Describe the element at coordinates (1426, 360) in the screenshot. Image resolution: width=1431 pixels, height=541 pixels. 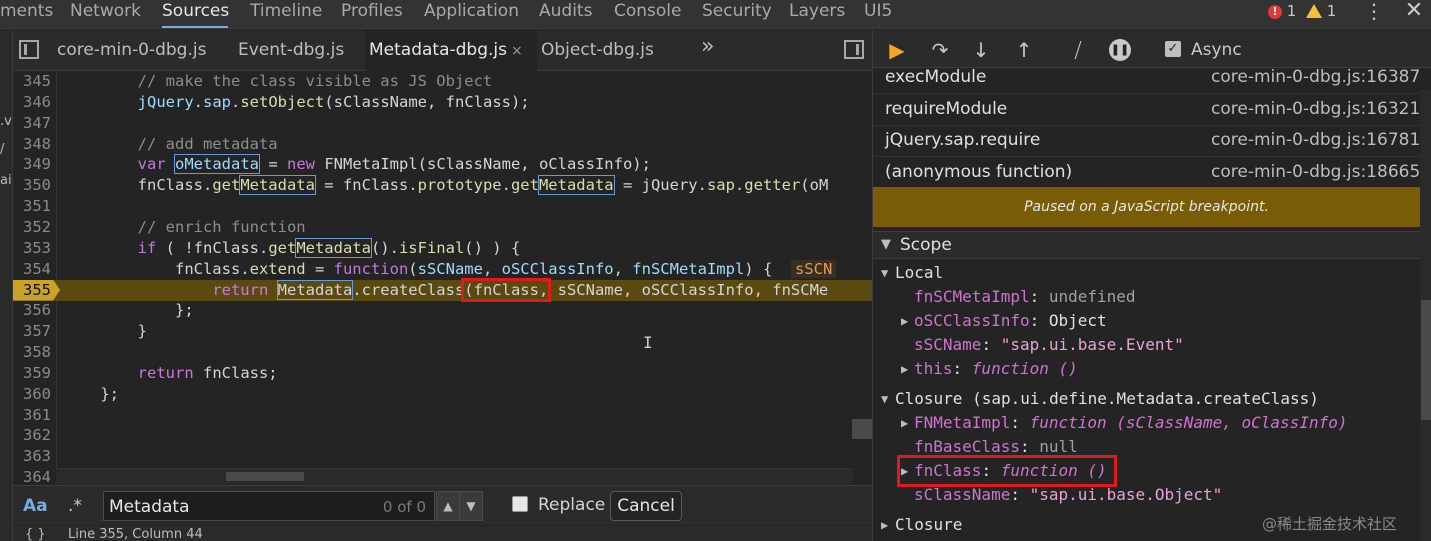
I see `sidebar-scroll-thumb` at that location.